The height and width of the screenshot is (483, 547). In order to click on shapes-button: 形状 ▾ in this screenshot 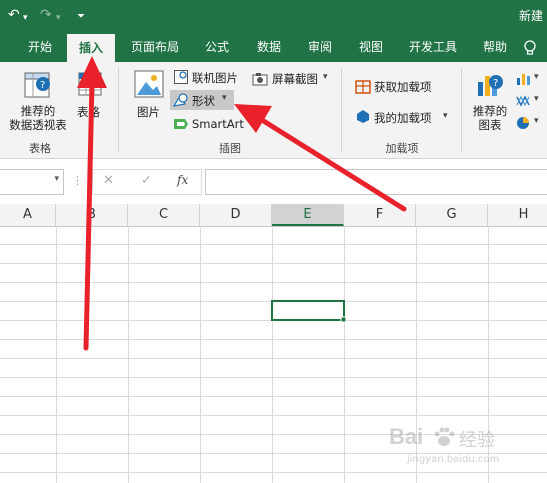, I will do `click(202, 100)`.